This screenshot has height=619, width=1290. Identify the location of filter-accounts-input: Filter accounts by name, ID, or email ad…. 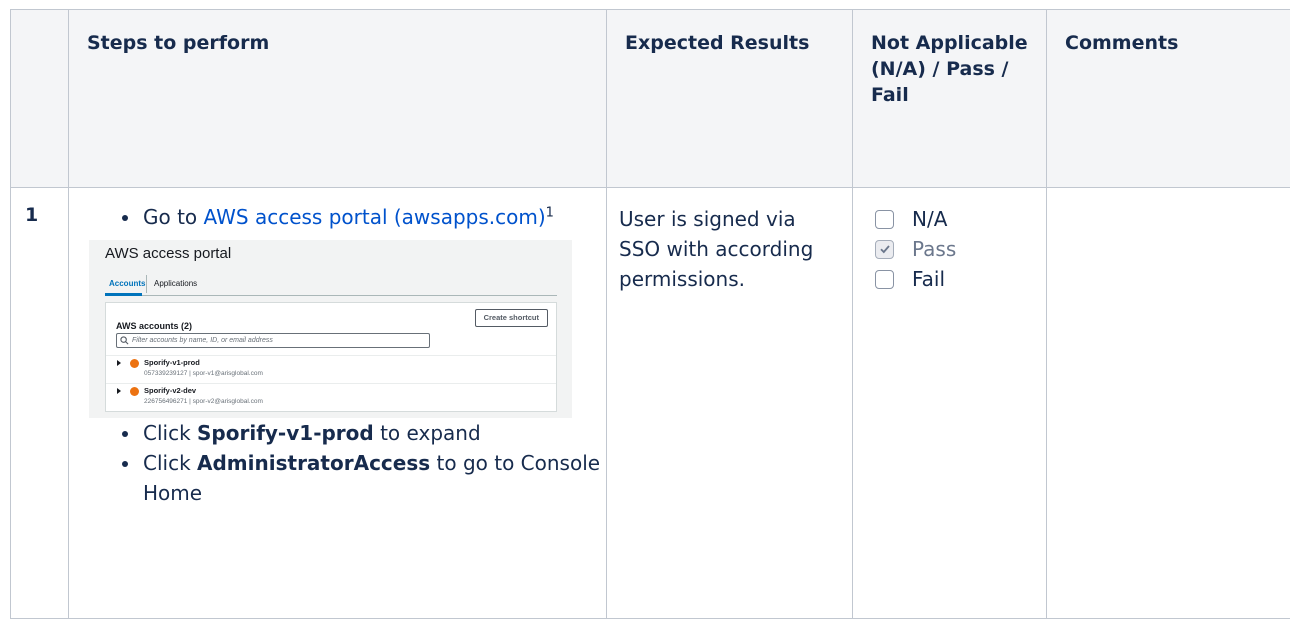
(273, 340).